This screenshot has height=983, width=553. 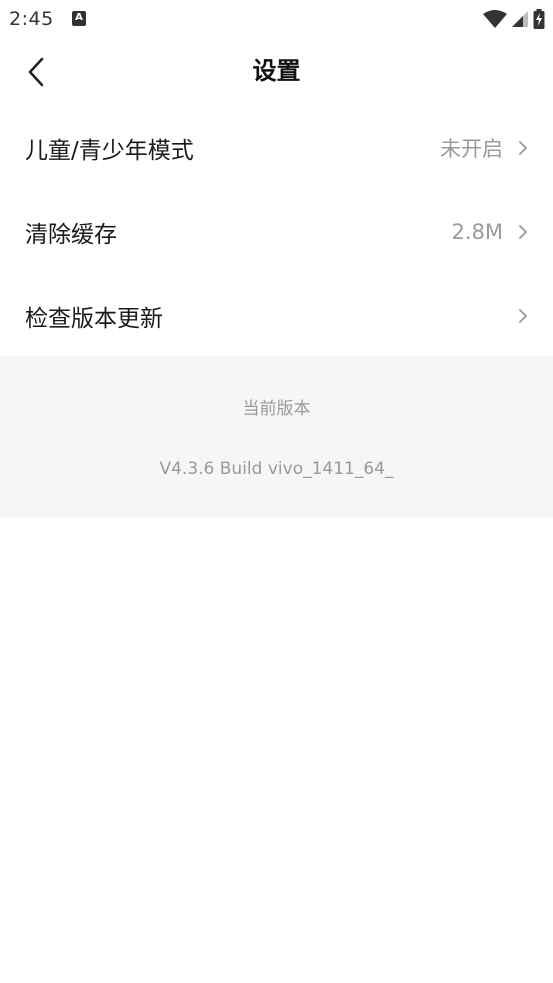 What do you see at coordinates (539, 19) in the screenshot?
I see `battery-charging-icon` at bounding box center [539, 19].